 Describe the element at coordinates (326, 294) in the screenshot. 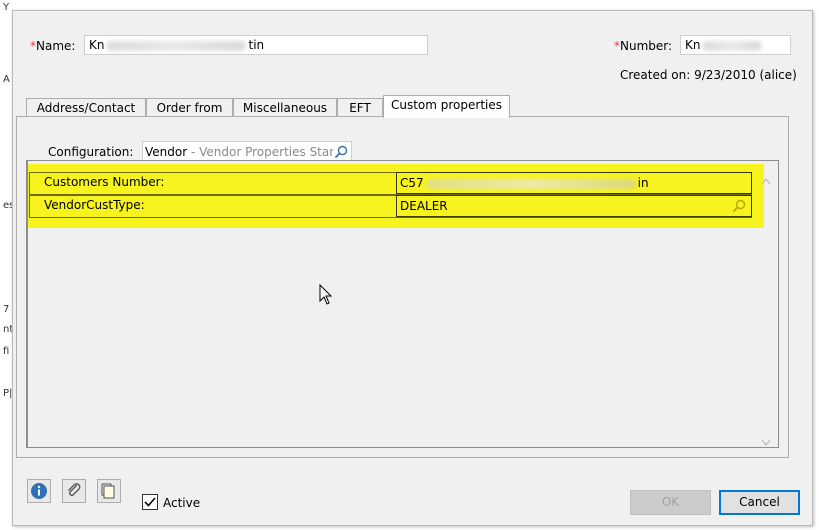

I see `mouse-cursor-icon` at that location.